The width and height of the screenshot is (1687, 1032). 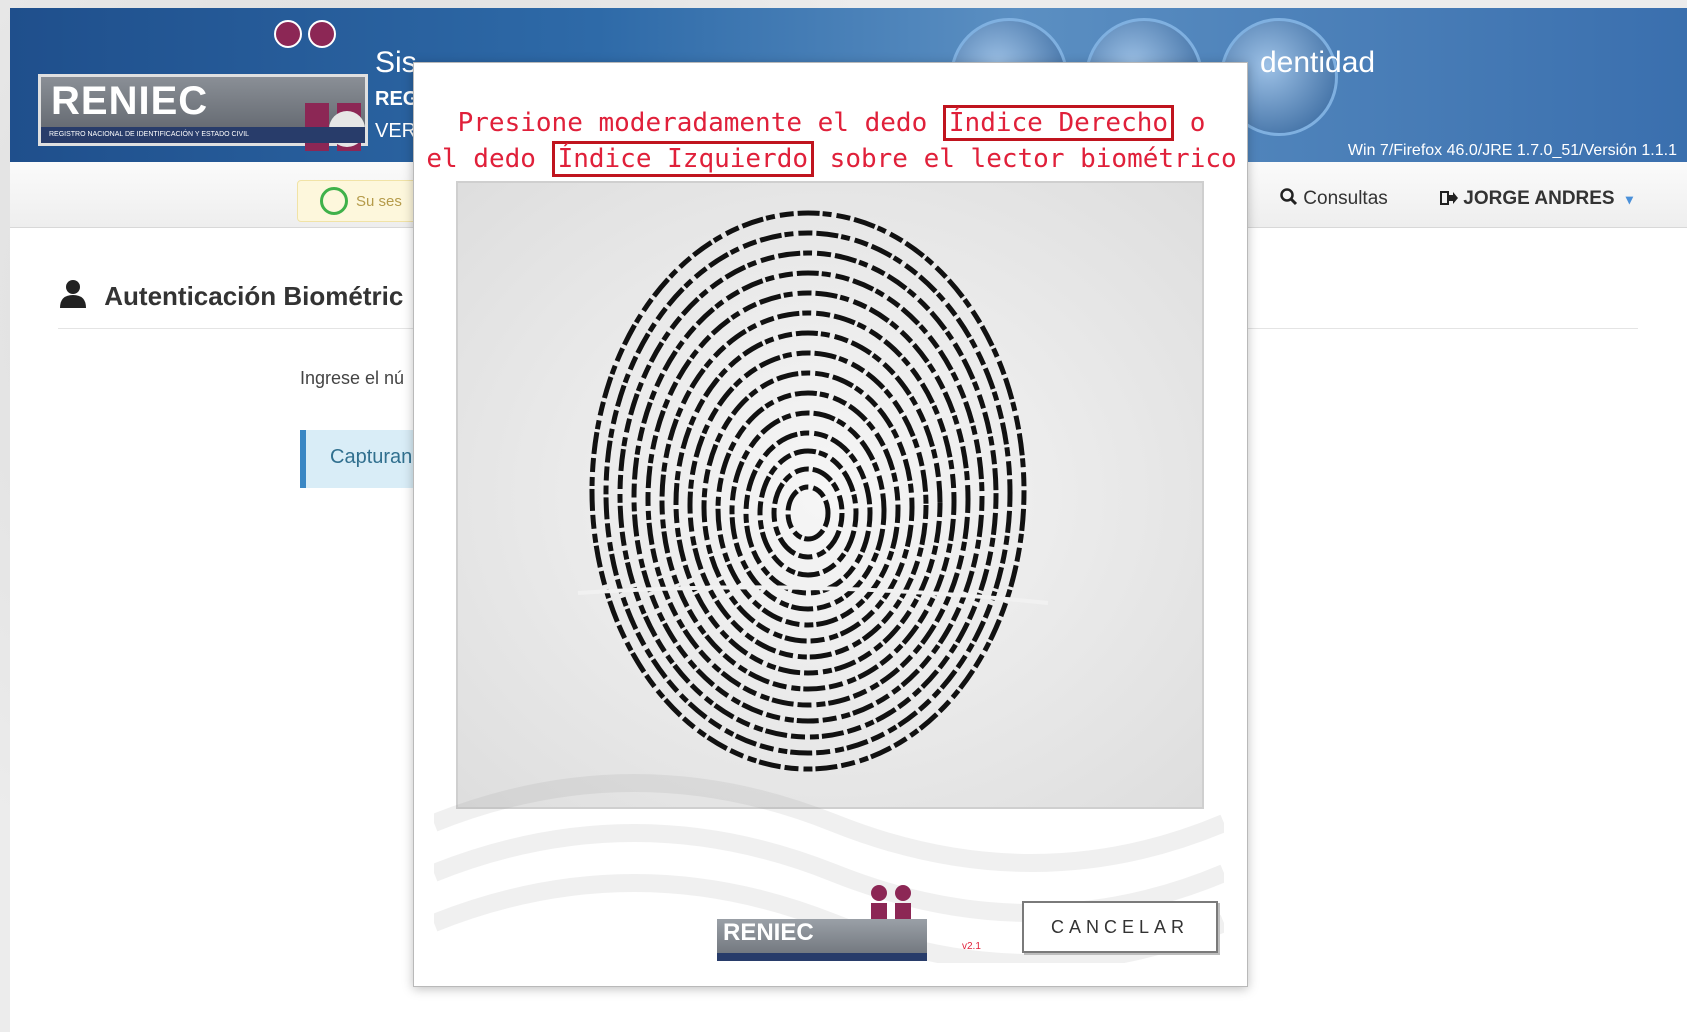 I want to click on nav-consultas: Consultas, so click(x=1334, y=199).